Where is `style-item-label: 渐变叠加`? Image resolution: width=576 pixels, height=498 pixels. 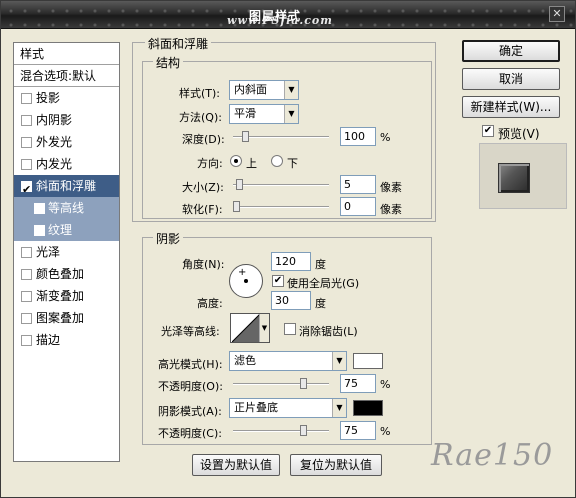
style-item-label: 渐变叠加 is located at coordinates (60, 296).